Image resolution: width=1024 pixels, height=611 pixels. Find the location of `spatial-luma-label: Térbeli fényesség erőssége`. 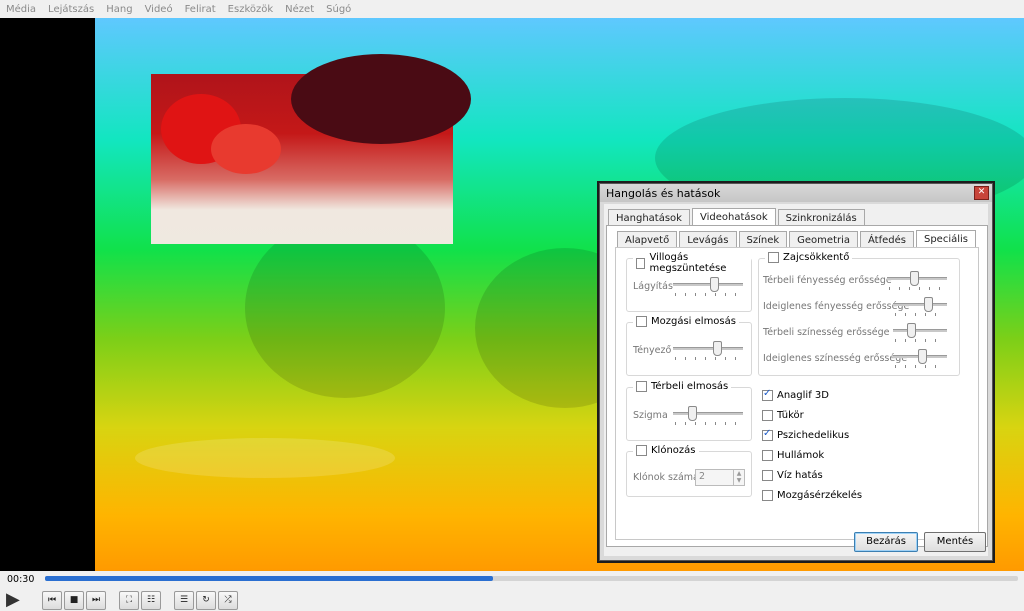

spatial-luma-label: Térbeli fényesség erőssége is located at coordinates (827, 280).